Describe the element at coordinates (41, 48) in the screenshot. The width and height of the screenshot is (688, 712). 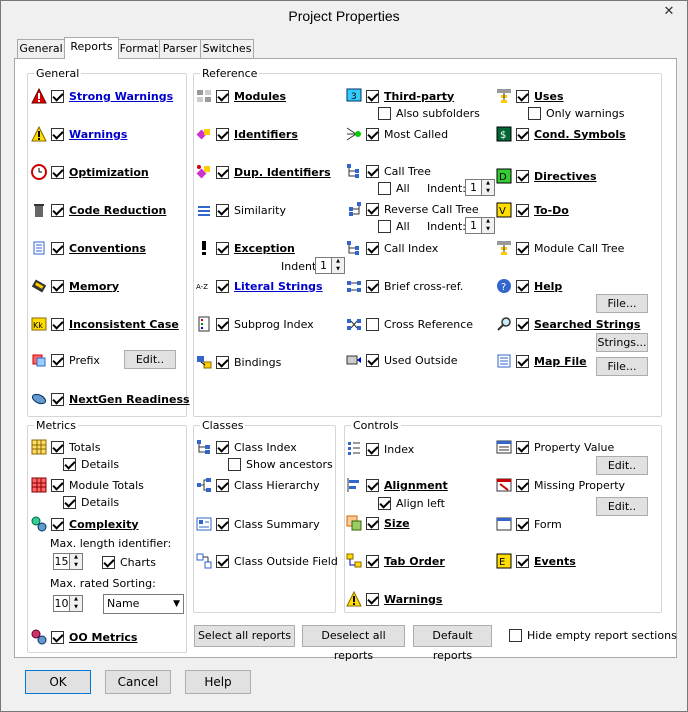
I see `tab-general: General` at that location.